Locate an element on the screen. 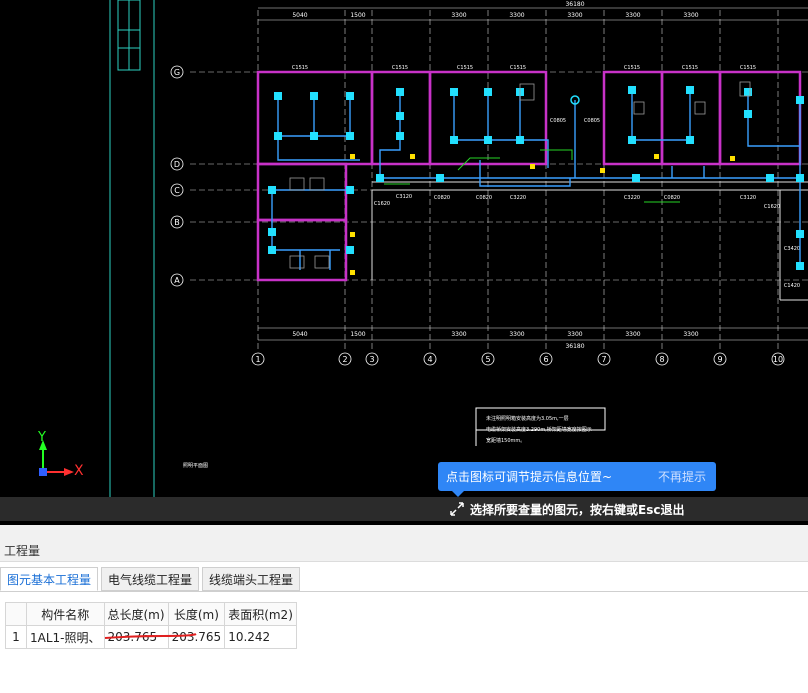  door-tag-9: C1620 is located at coordinates (772, 207).